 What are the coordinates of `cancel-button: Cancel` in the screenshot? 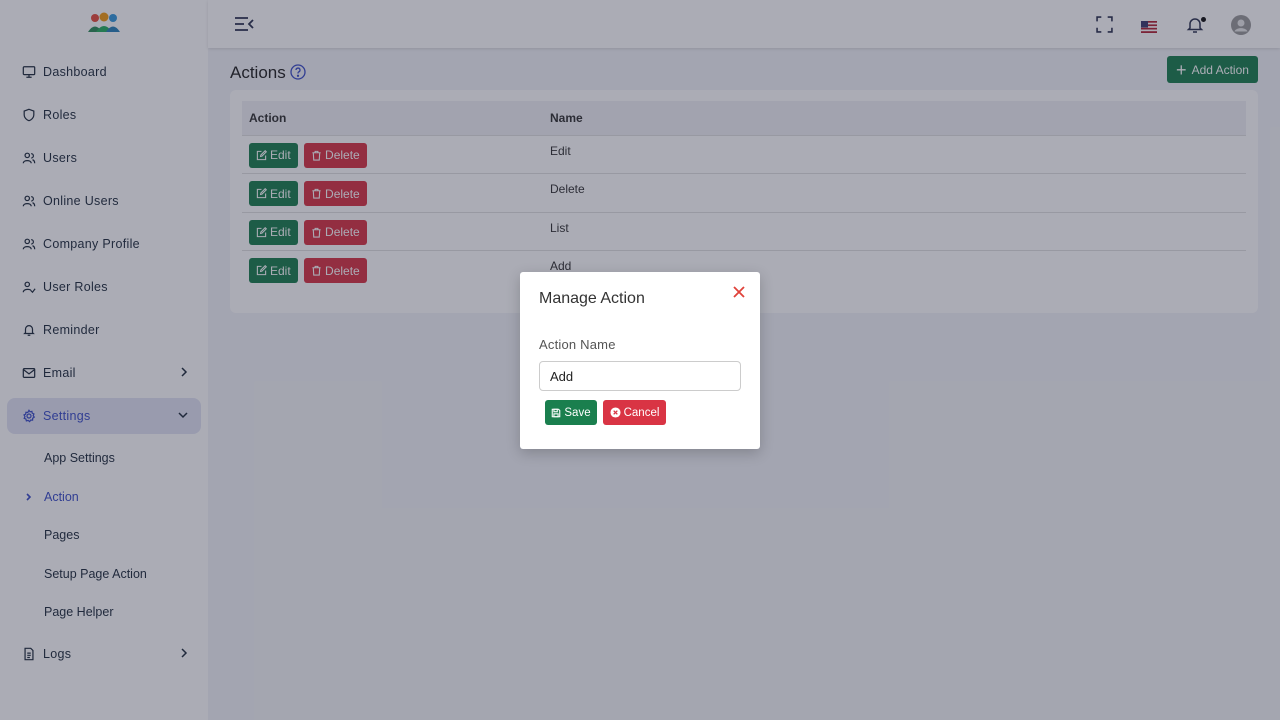 It's located at (634, 412).